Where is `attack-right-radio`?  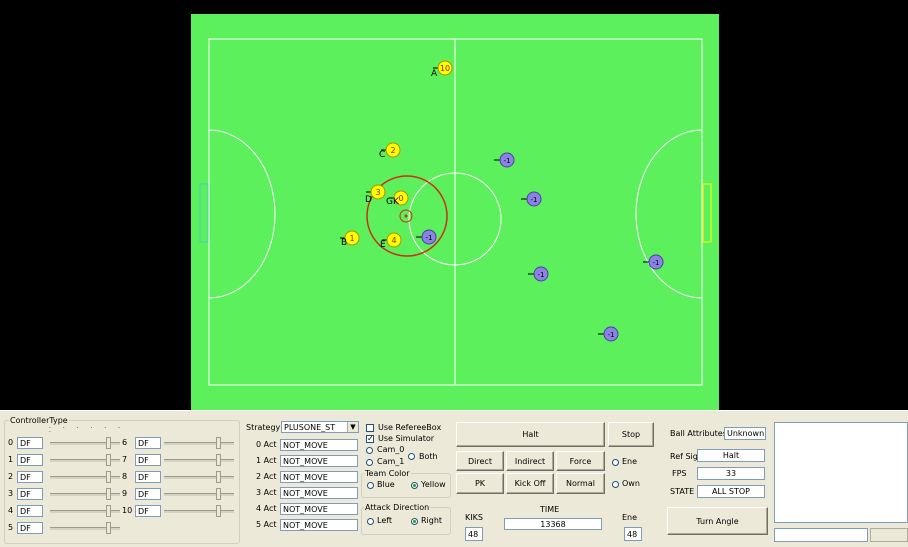
attack-right-radio is located at coordinates (414, 521).